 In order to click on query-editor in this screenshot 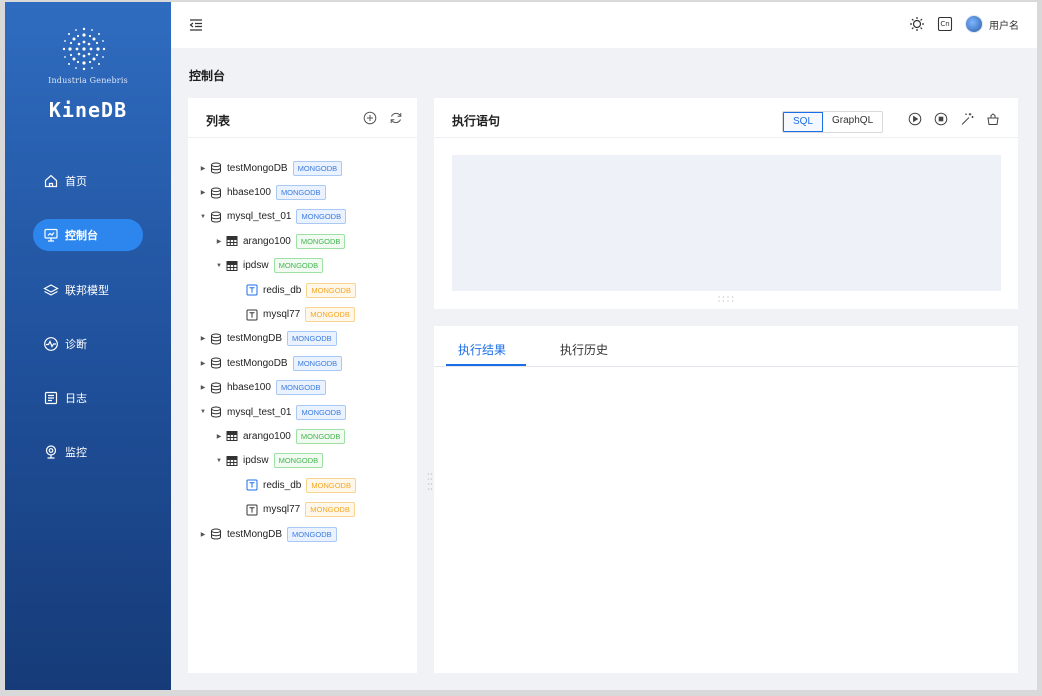, I will do `click(726, 223)`.